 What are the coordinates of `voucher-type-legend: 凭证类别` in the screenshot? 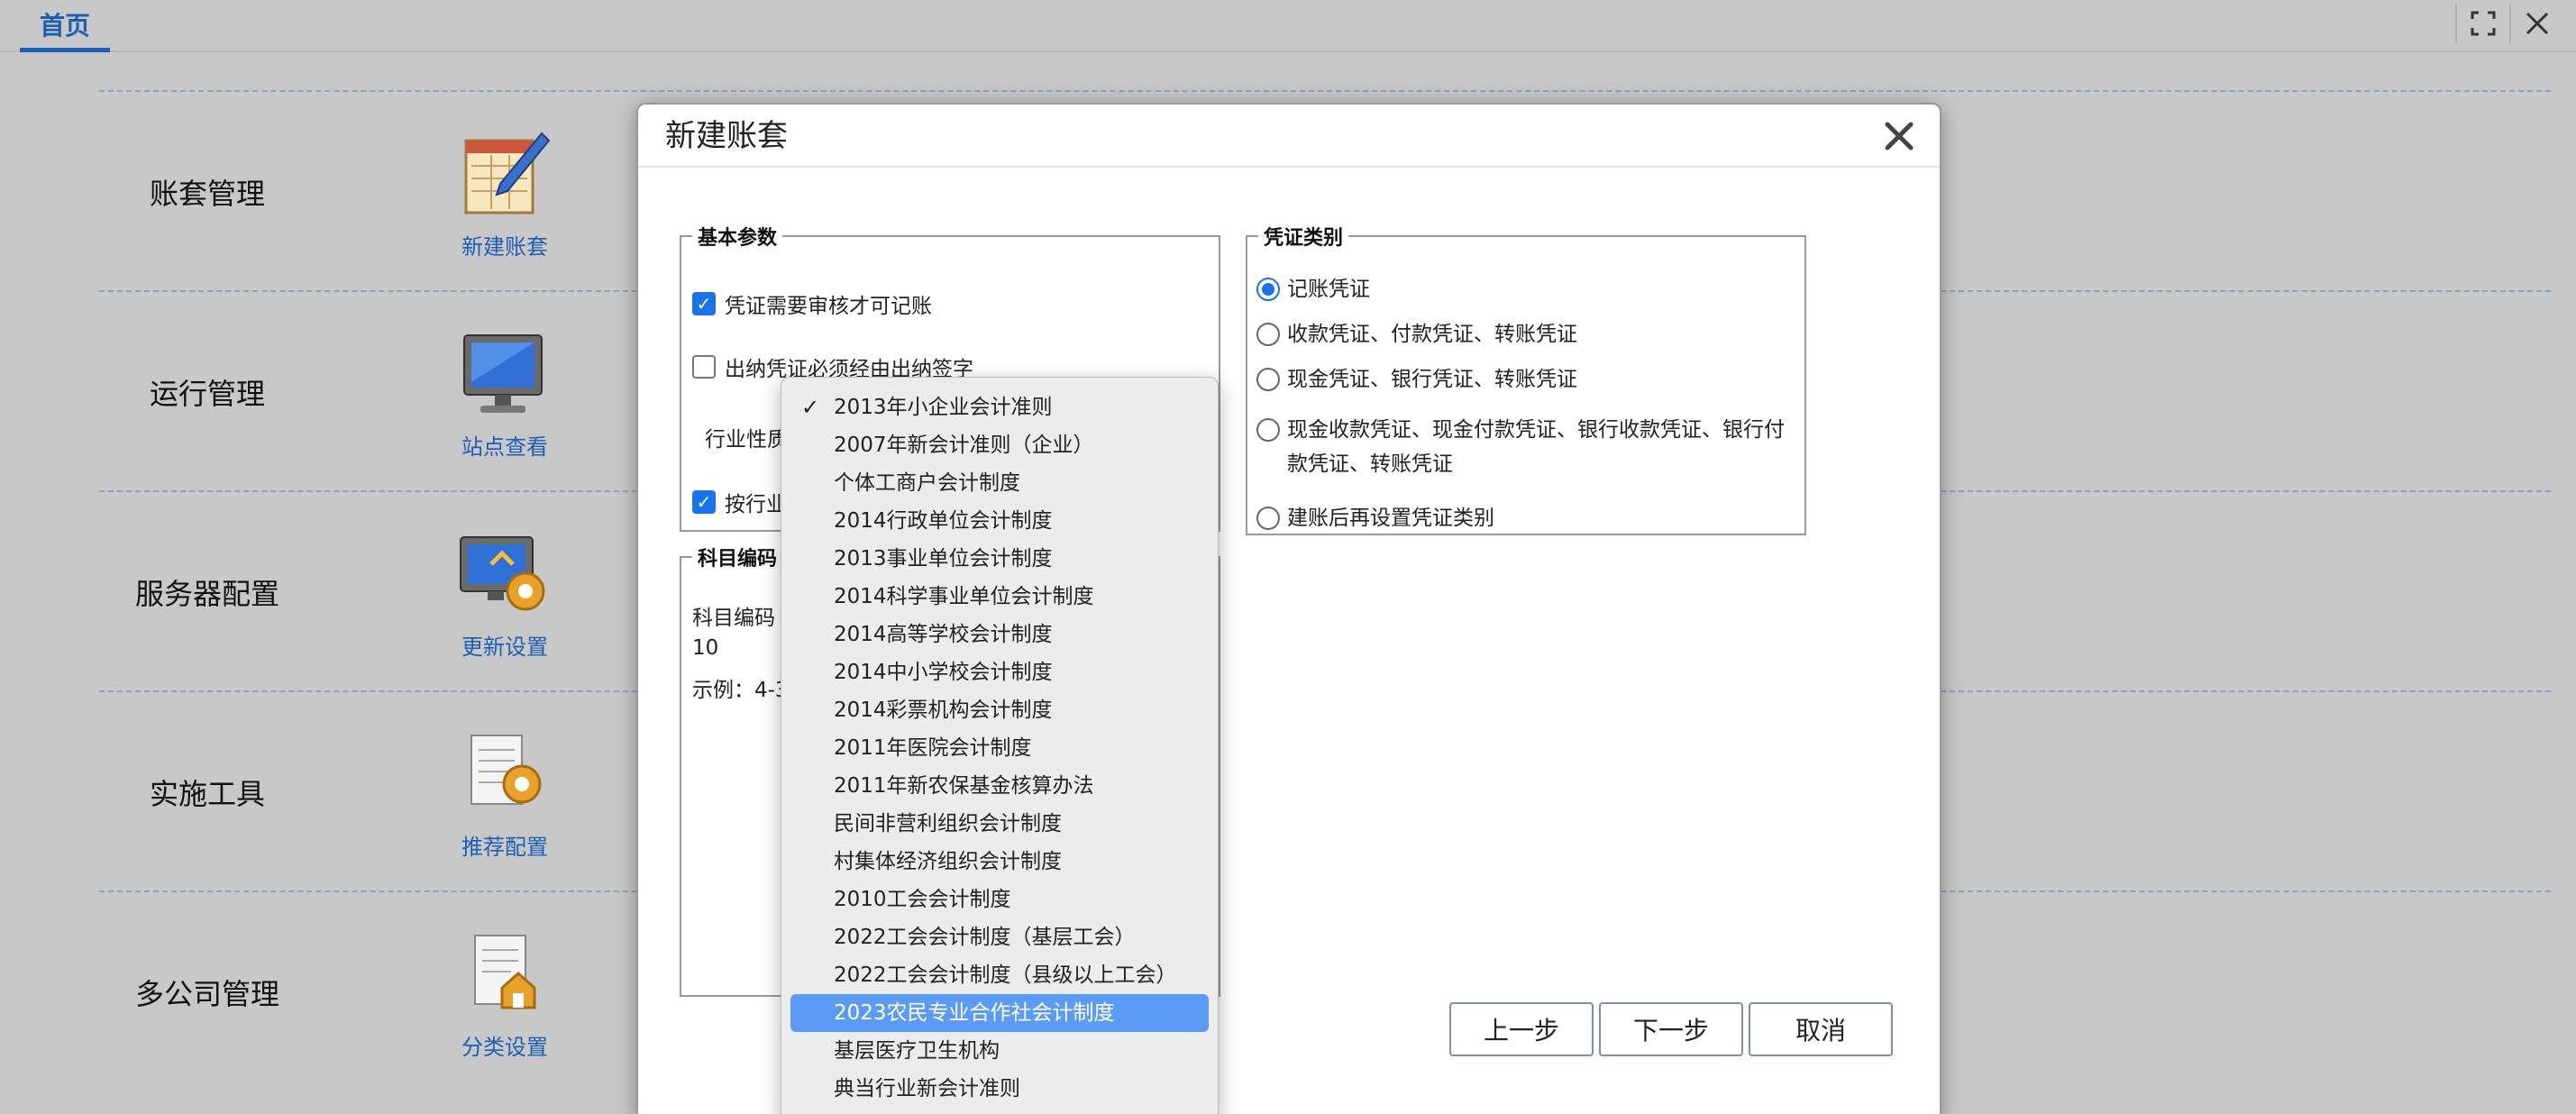 It's located at (1304, 238).